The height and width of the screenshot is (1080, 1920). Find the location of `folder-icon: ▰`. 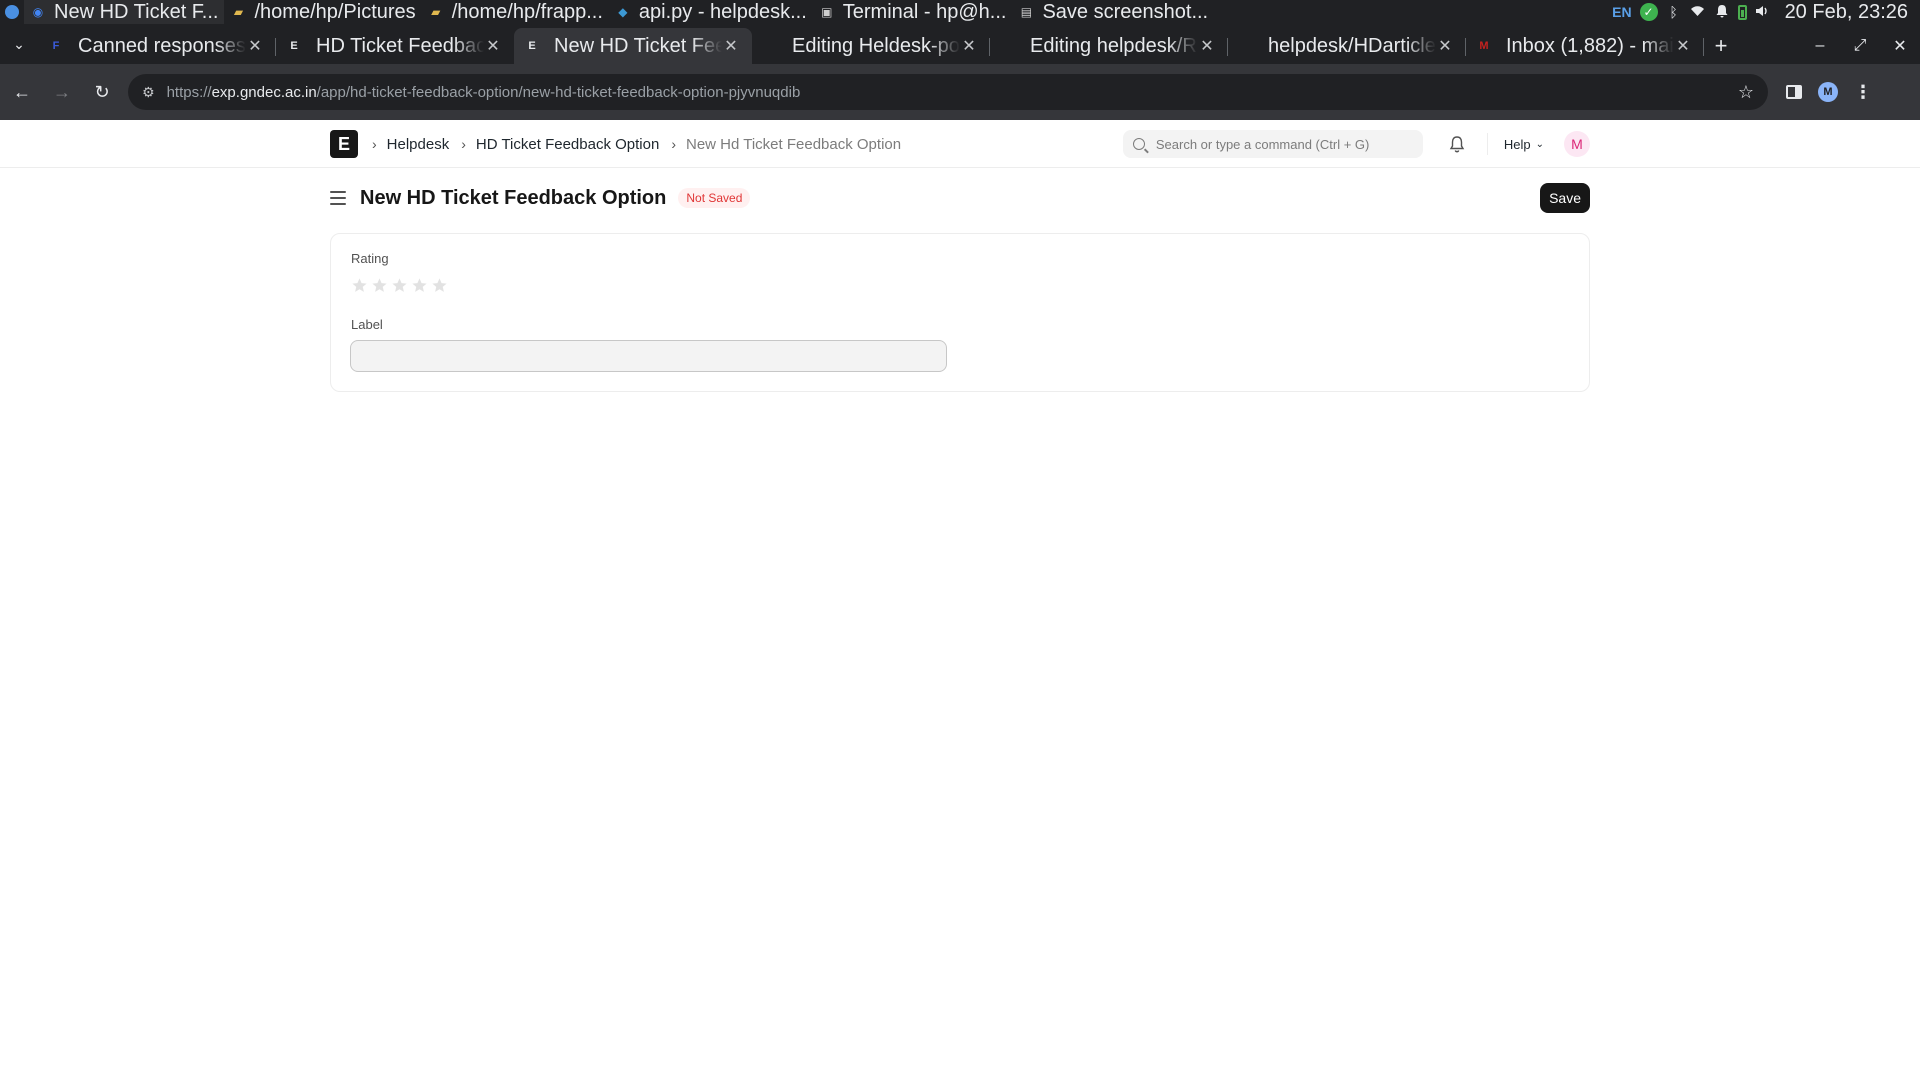

folder-icon: ▰ is located at coordinates (436, 12).